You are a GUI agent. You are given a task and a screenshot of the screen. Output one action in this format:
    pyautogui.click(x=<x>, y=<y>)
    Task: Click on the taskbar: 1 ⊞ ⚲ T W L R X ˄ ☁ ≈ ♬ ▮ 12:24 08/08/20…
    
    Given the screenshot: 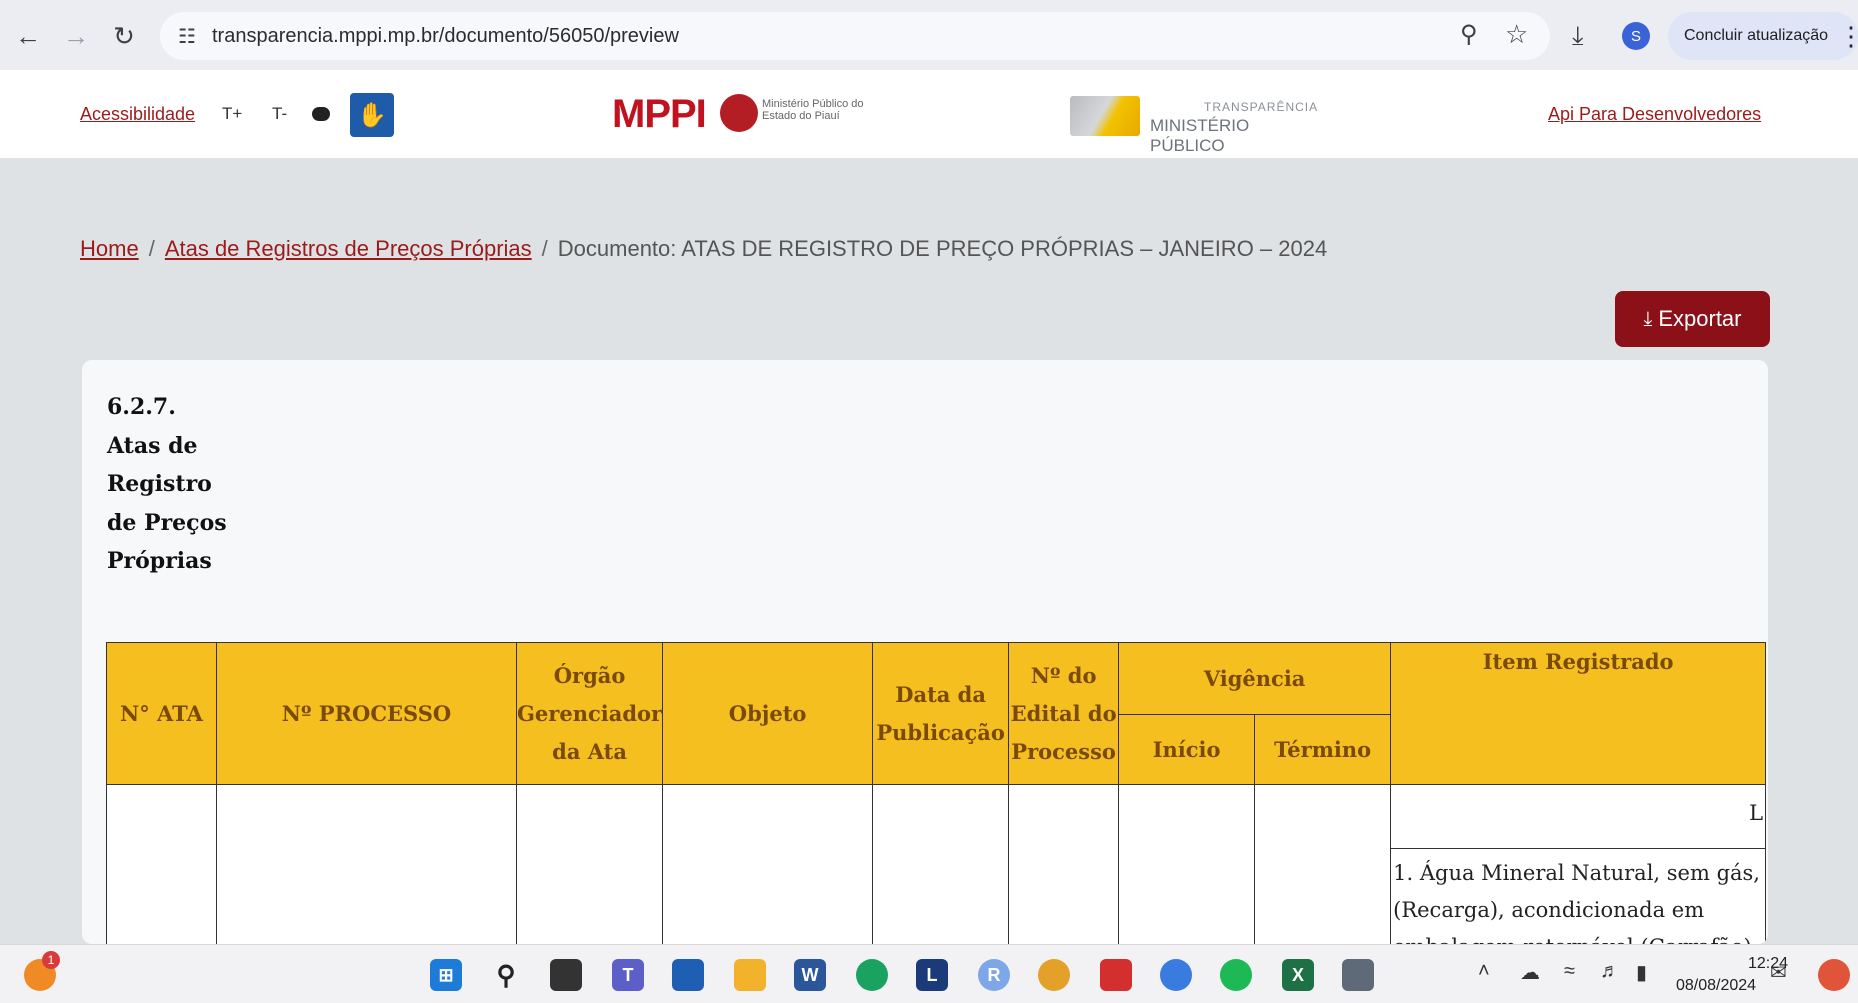 What is the action you would take?
    pyautogui.click(x=929, y=973)
    